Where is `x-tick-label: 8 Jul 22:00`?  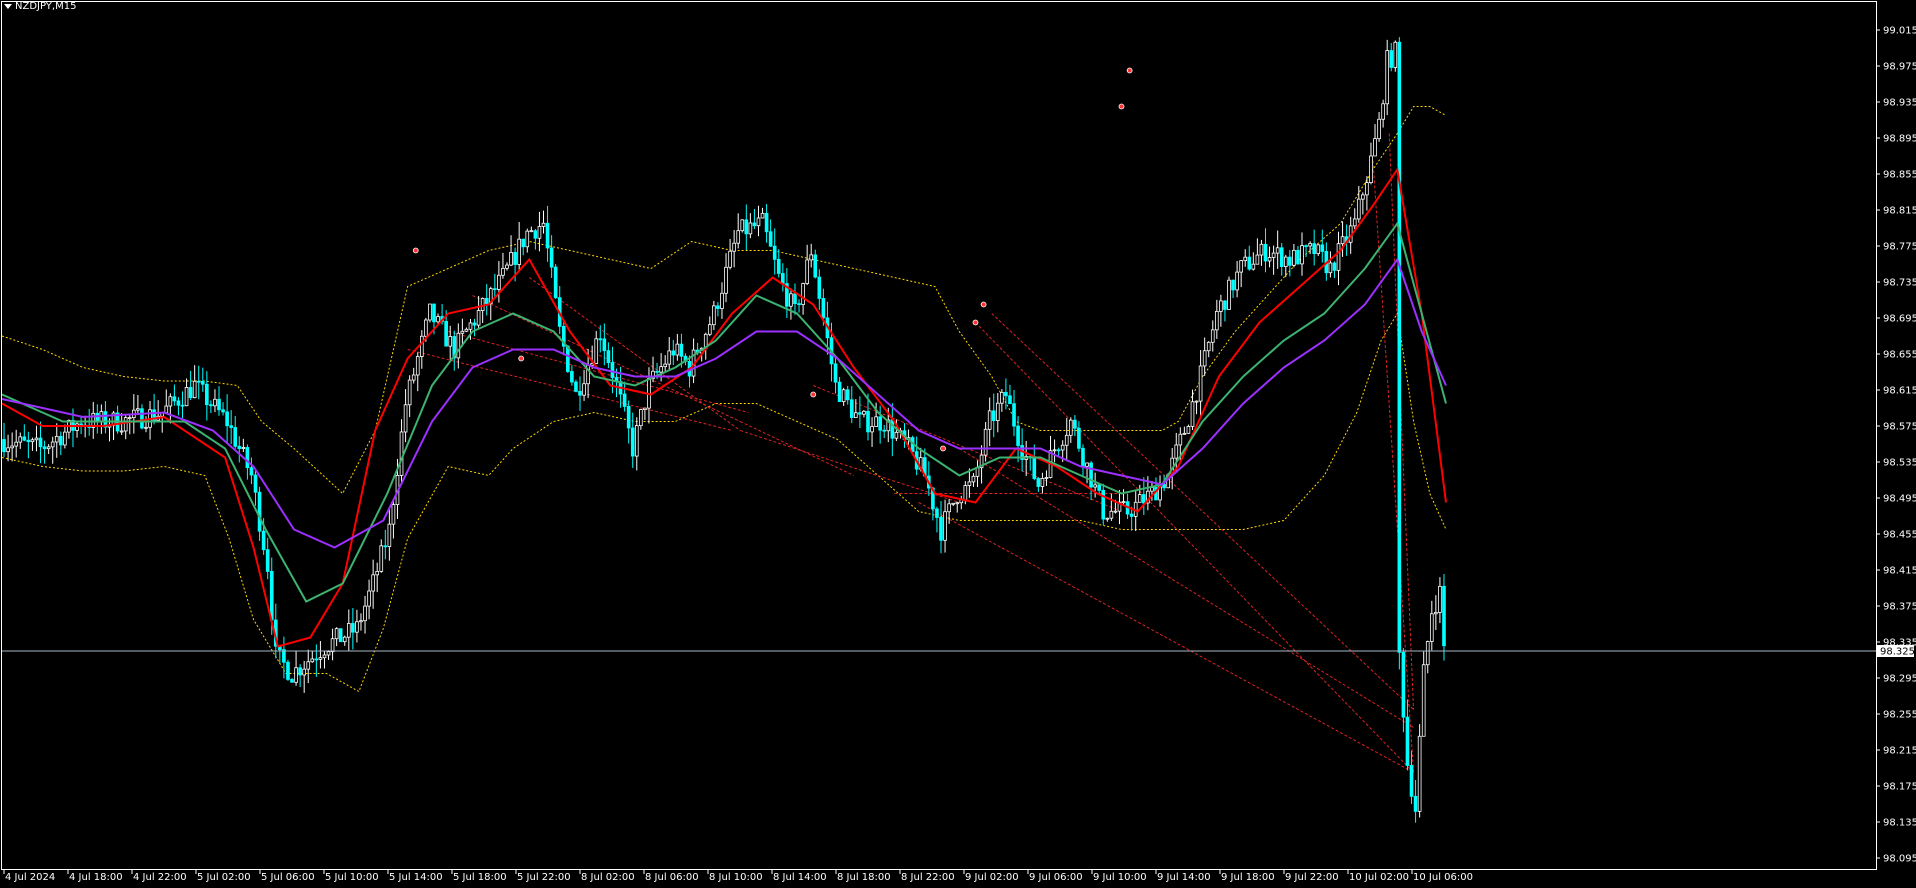 x-tick-label: 8 Jul 22:00 is located at coordinates (928, 877).